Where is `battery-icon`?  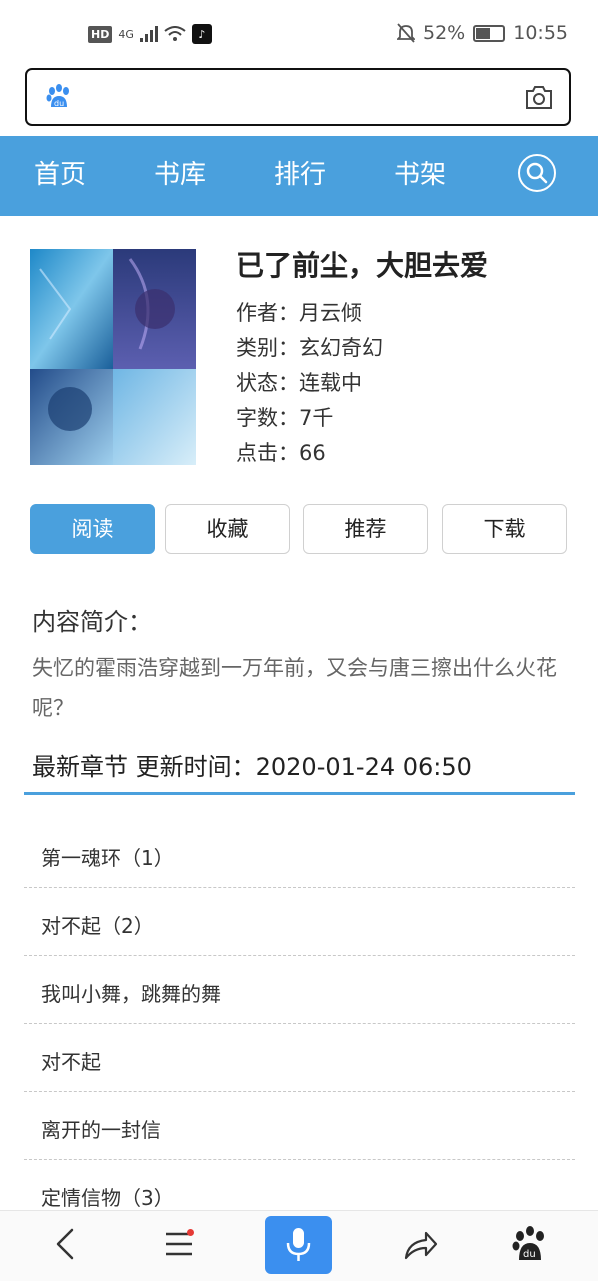 battery-icon is located at coordinates (489, 33).